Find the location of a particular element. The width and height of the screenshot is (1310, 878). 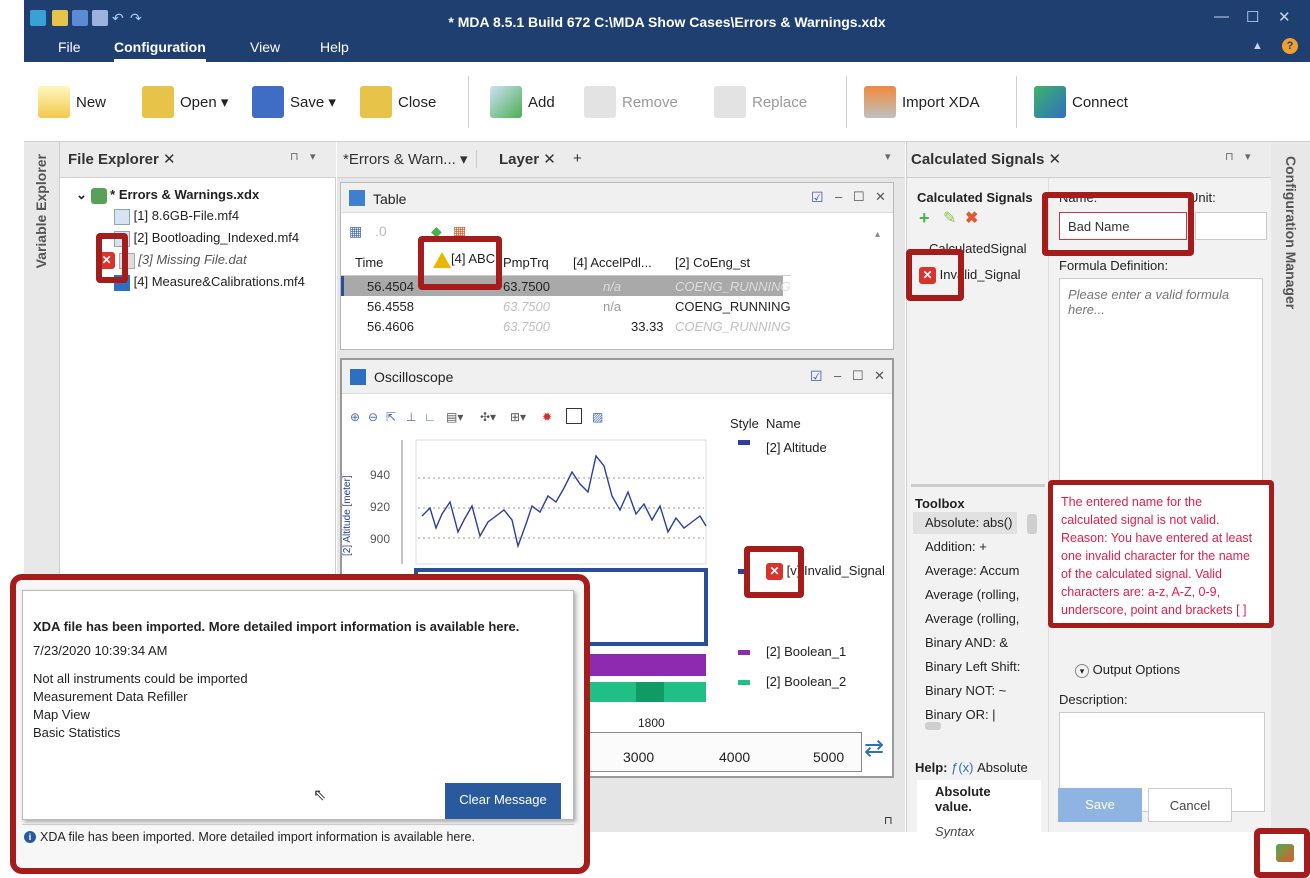

cancel-button: Cancel is located at coordinates (1190, 805).